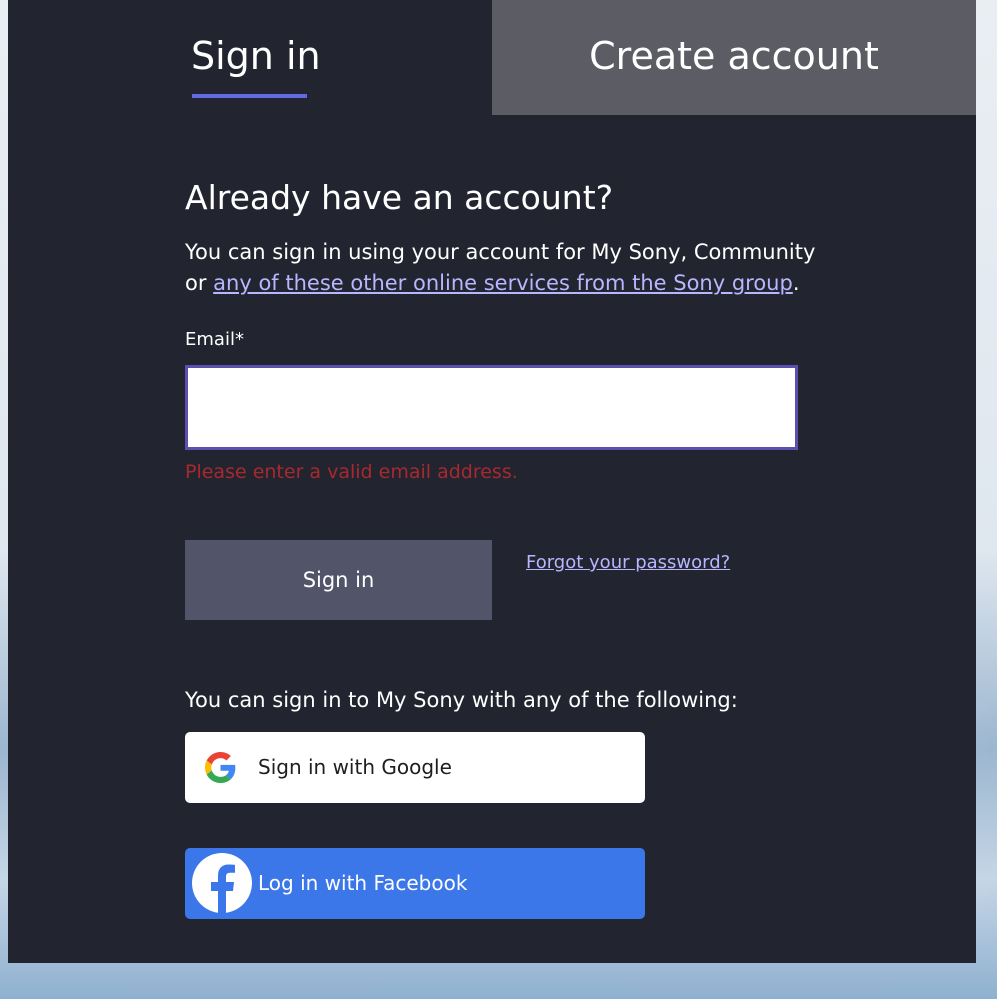 This screenshot has height=999, width=997. Describe the element at coordinates (399, 197) in the screenshot. I see `page-title: Already have an account?` at that location.